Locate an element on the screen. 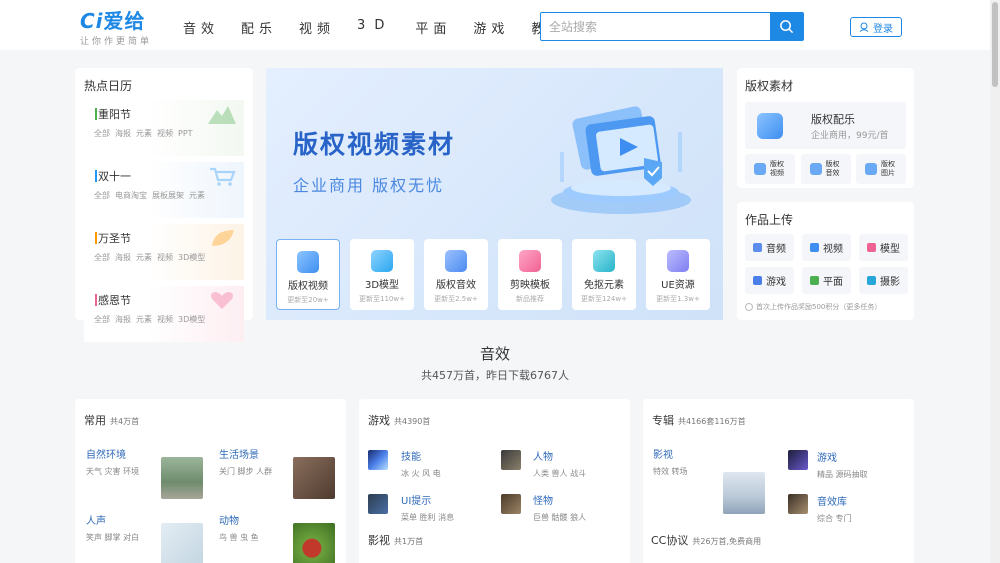 The height and width of the screenshot is (563, 1000). main-nav: 音效 配乐 视频 3D 平面 游戏 教程 is located at coordinates (386, 27).